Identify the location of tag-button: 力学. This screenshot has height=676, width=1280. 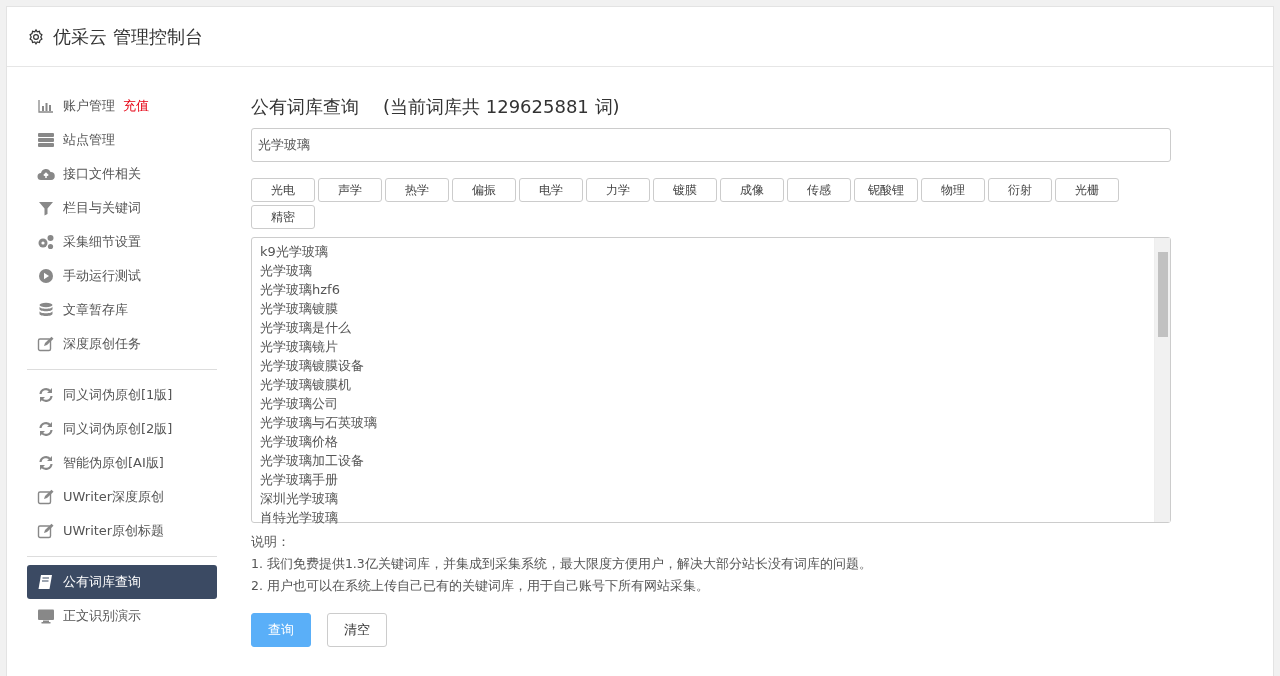
(618, 190).